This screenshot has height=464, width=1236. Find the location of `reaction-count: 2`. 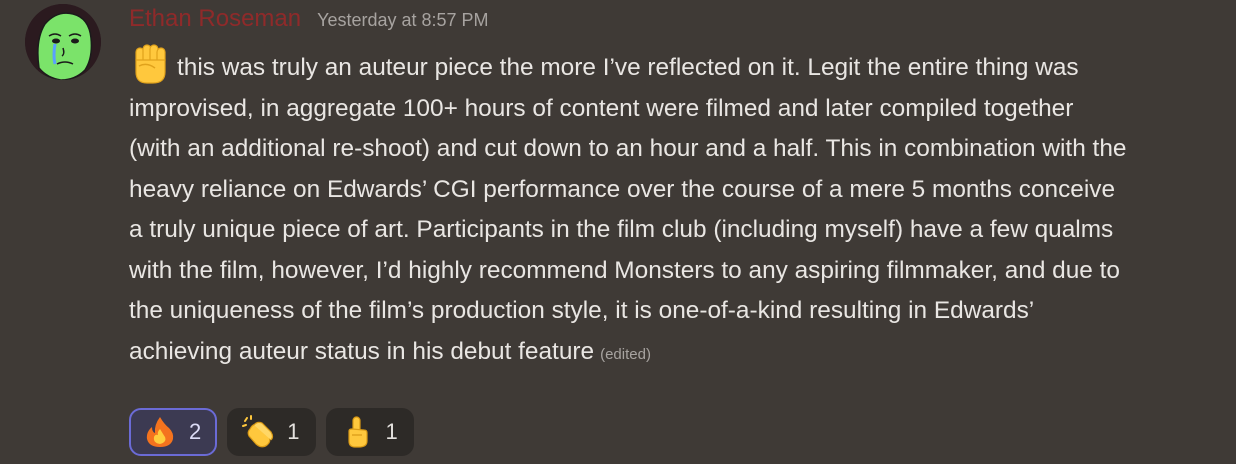

reaction-count: 2 is located at coordinates (195, 431).